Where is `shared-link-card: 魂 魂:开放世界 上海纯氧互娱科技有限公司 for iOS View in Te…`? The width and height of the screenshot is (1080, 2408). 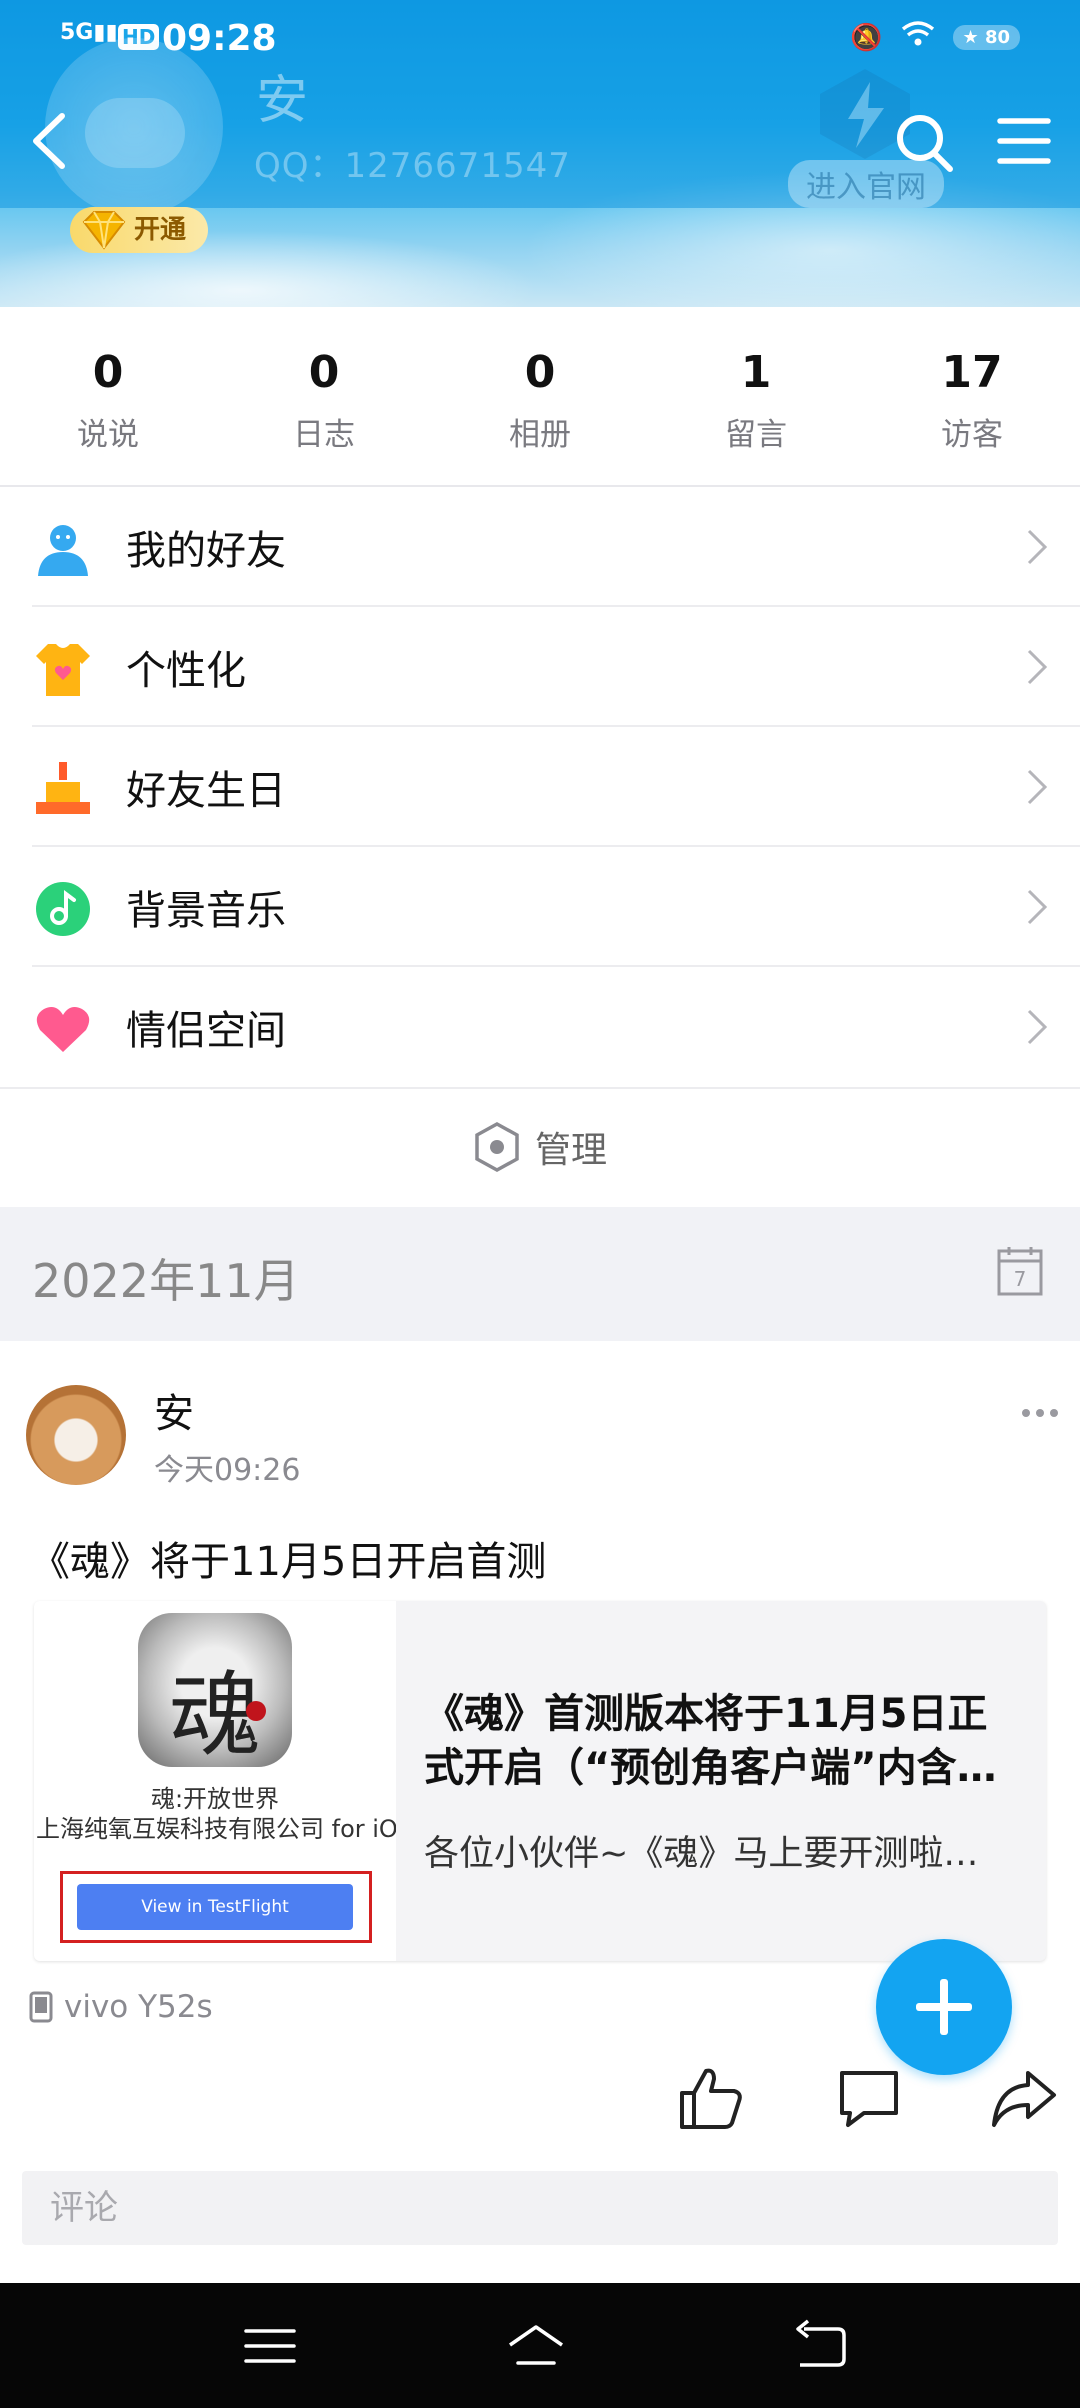
shared-link-card: 魂 魂:开放世界 上海纯氧互娱科技有限公司 for iOS View in Te… is located at coordinates (540, 1781).